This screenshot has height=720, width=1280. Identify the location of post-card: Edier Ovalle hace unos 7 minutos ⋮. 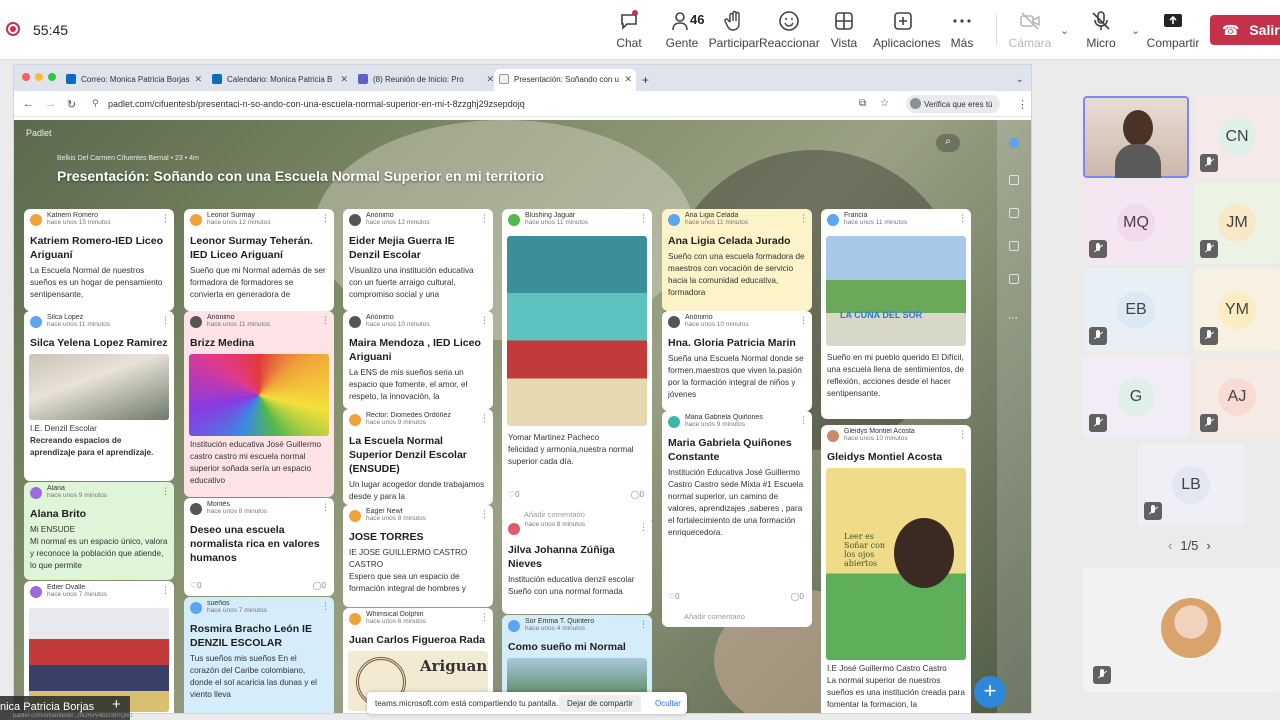
(99, 647).